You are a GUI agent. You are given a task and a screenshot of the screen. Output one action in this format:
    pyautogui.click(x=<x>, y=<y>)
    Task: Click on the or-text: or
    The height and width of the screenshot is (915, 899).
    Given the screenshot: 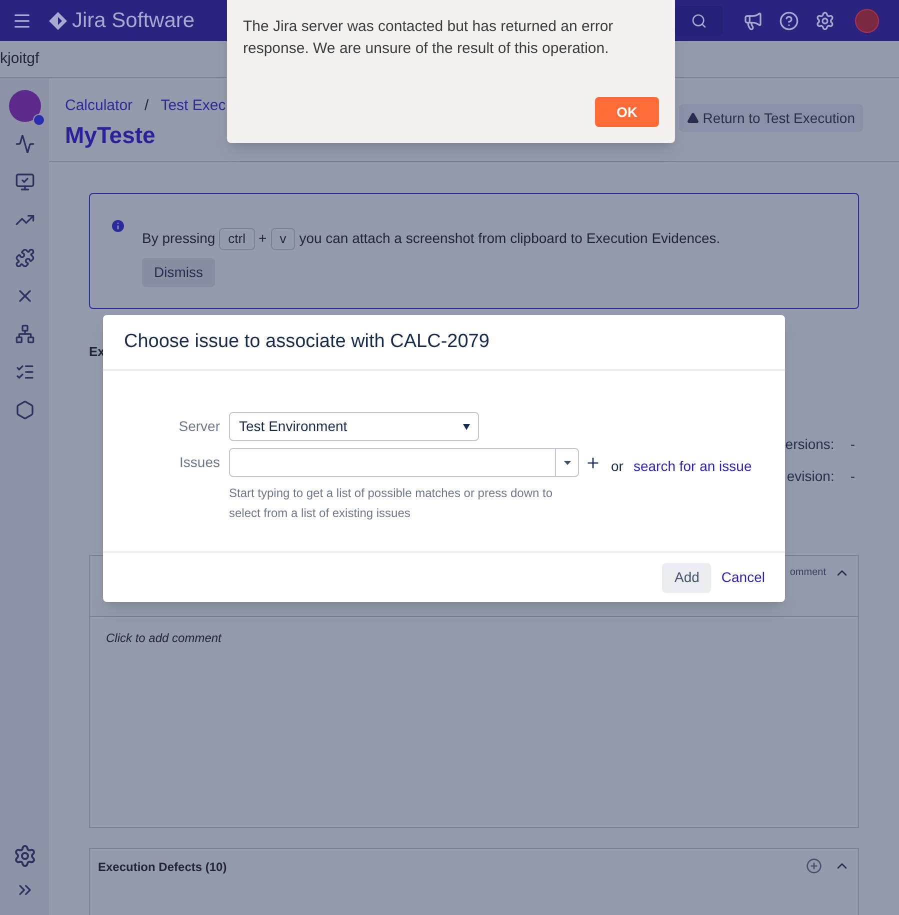 What is the action you would take?
    pyautogui.click(x=617, y=466)
    